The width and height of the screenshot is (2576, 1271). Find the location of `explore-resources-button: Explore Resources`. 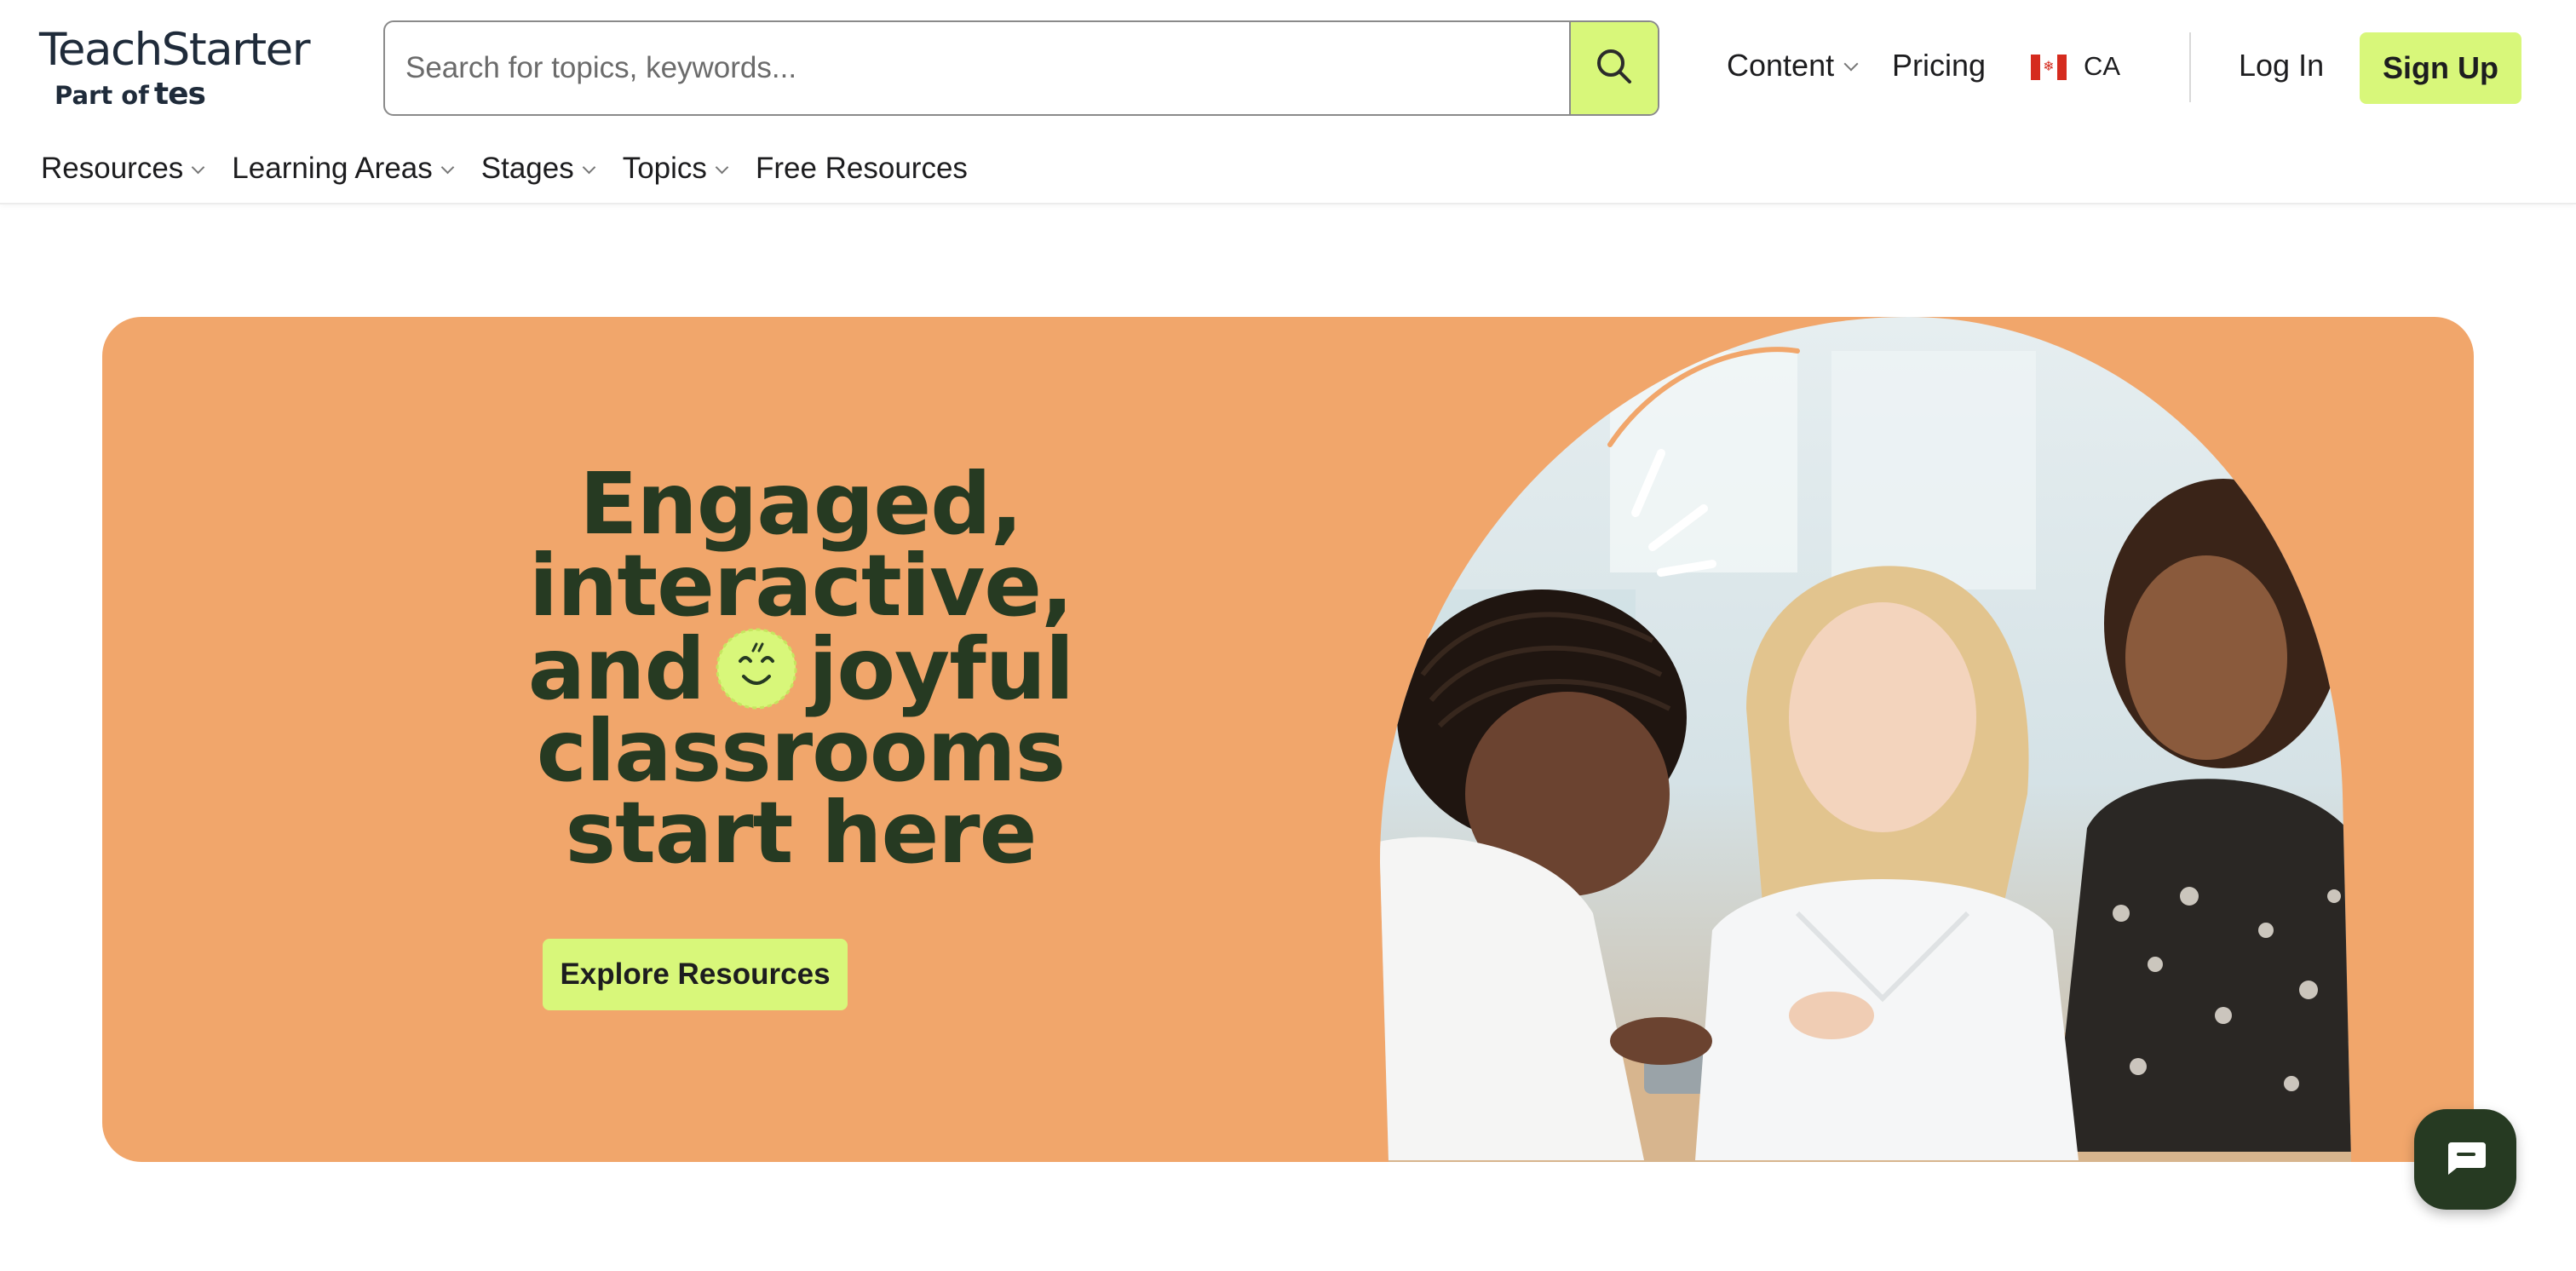

explore-resources-button: Explore Resources is located at coordinates (696, 974).